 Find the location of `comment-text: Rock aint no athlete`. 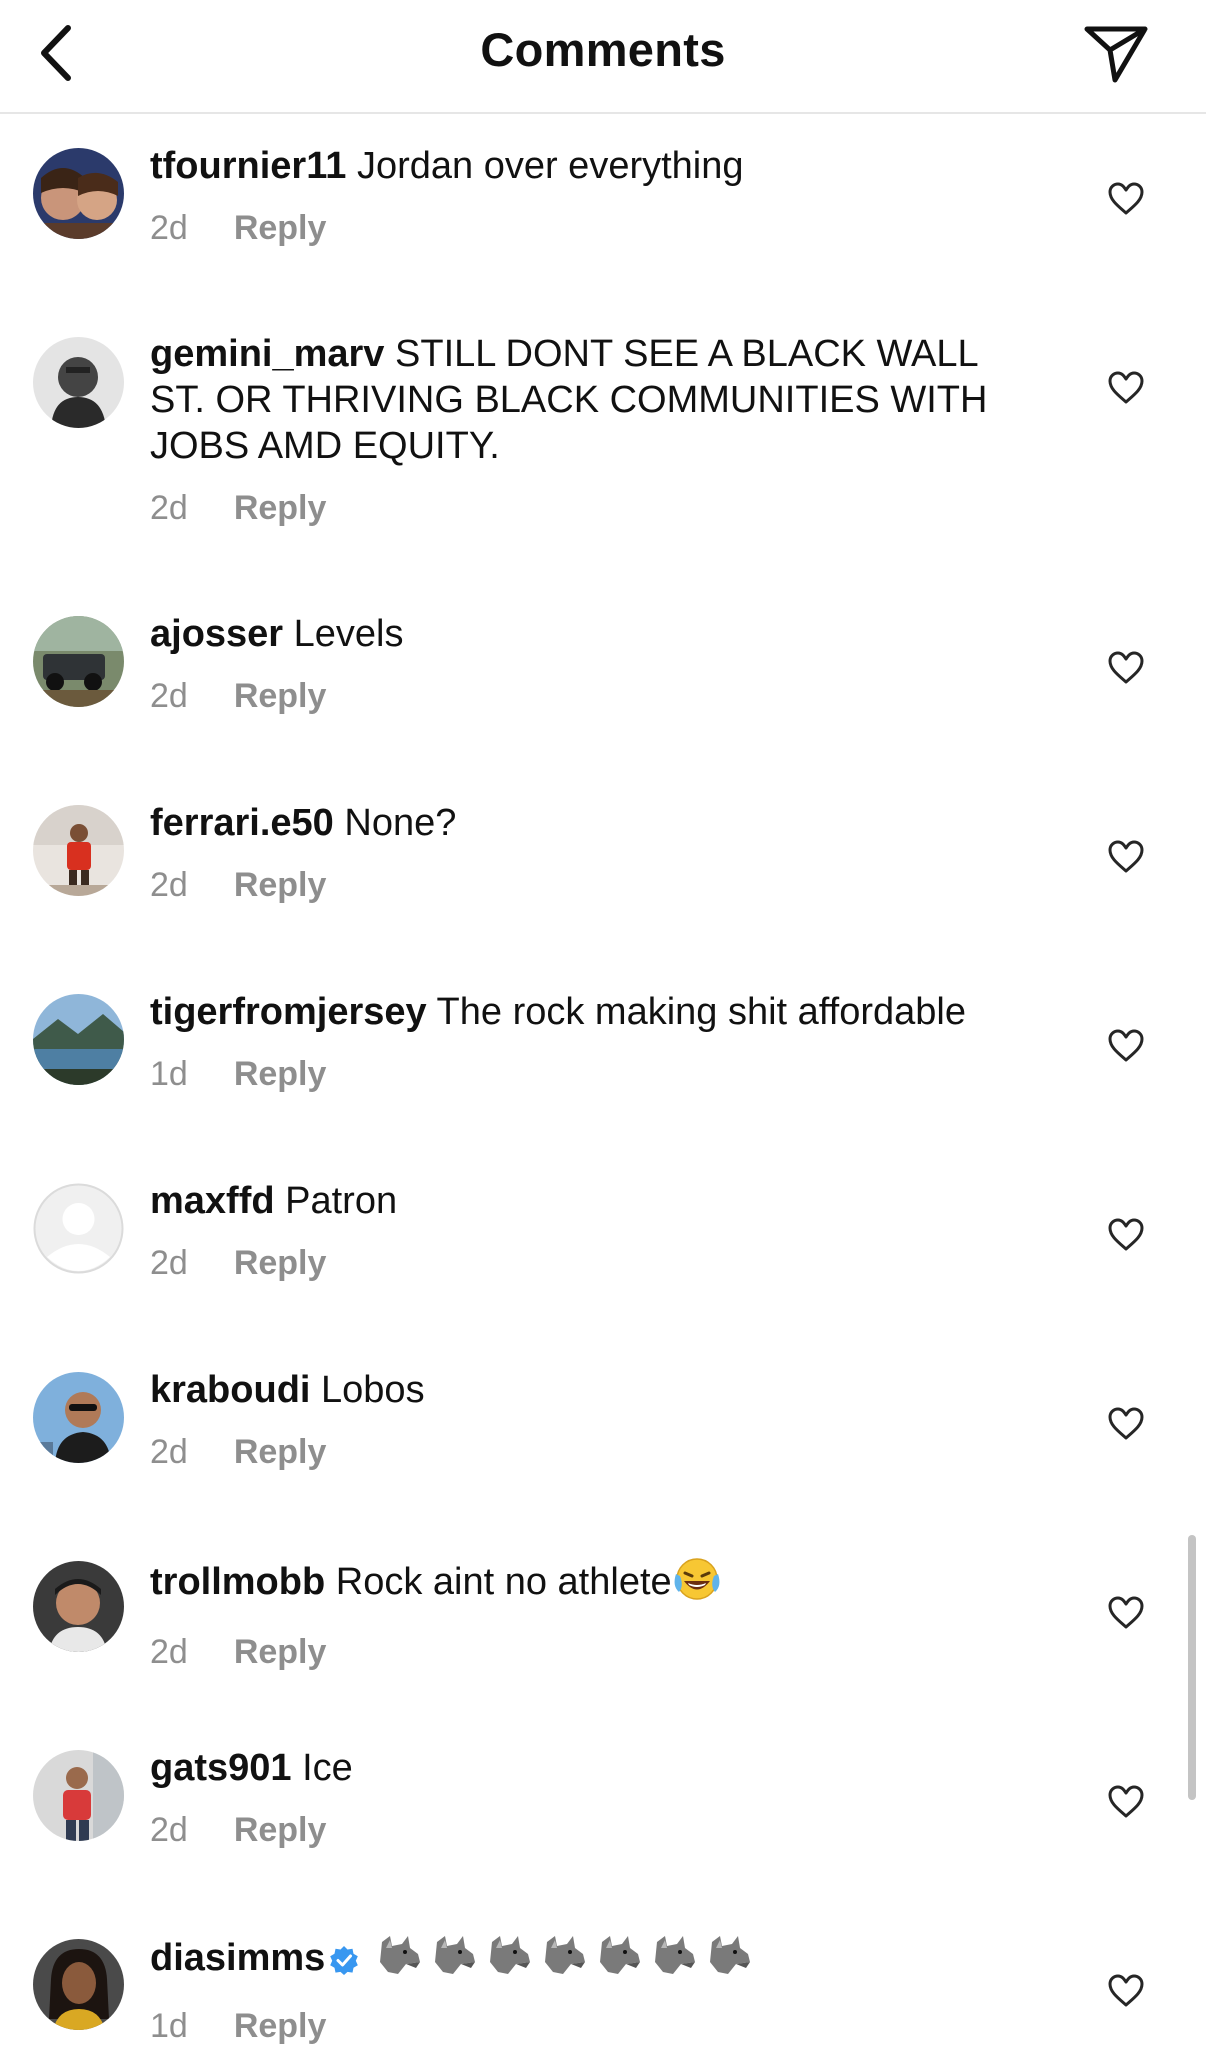

comment-text: Rock aint no athlete is located at coordinates (503, 1582).